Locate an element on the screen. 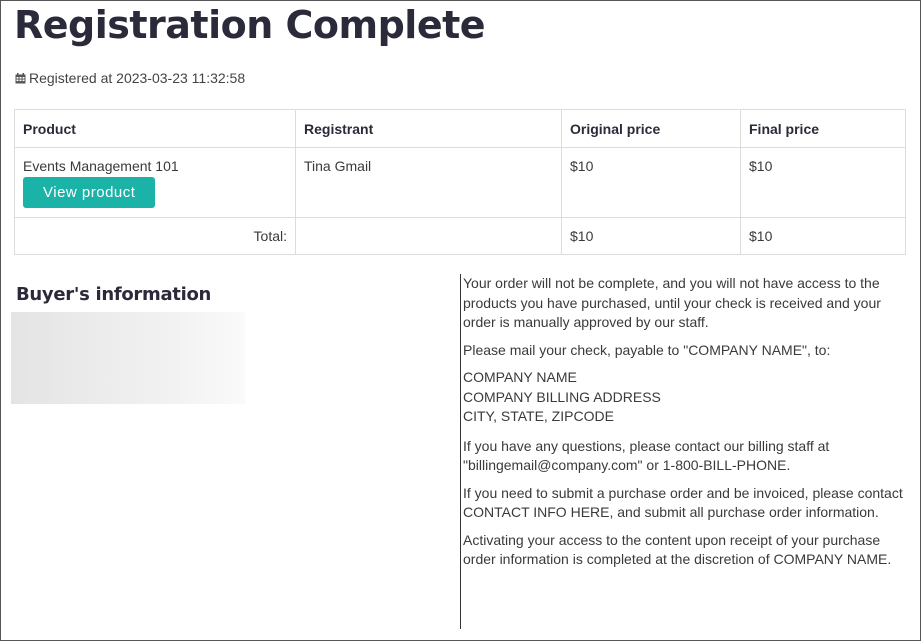  header-registrant: Registrant is located at coordinates (428, 128).